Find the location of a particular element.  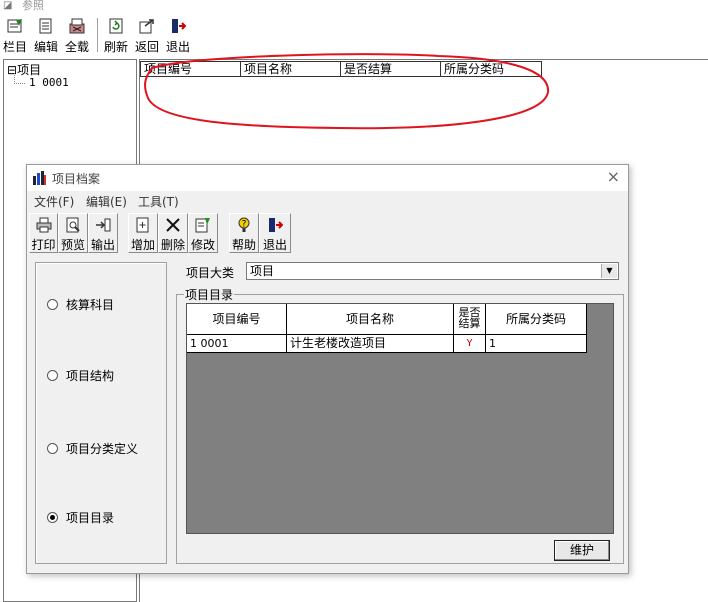

dialog-exit-button: 退出 is located at coordinates (275, 233).